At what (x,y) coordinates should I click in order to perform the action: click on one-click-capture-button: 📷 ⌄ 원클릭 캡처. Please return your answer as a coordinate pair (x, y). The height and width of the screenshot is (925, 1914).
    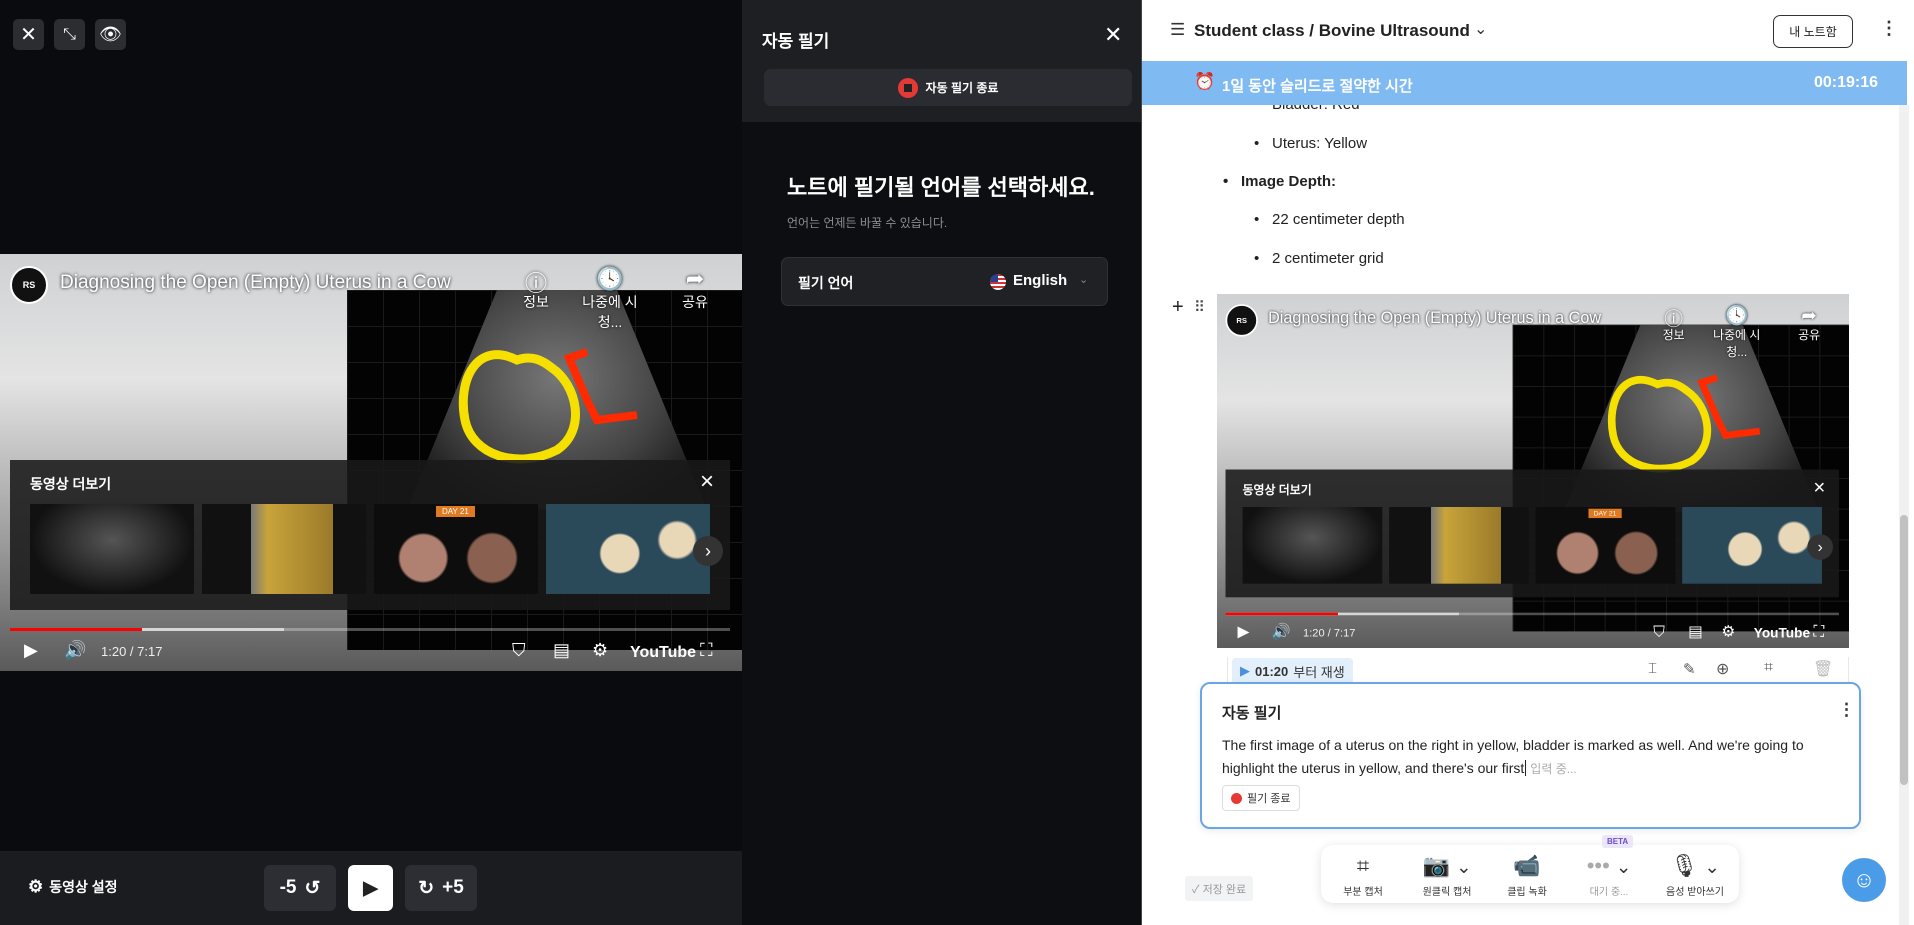
    Looking at the image, I should click on (1447, 875).